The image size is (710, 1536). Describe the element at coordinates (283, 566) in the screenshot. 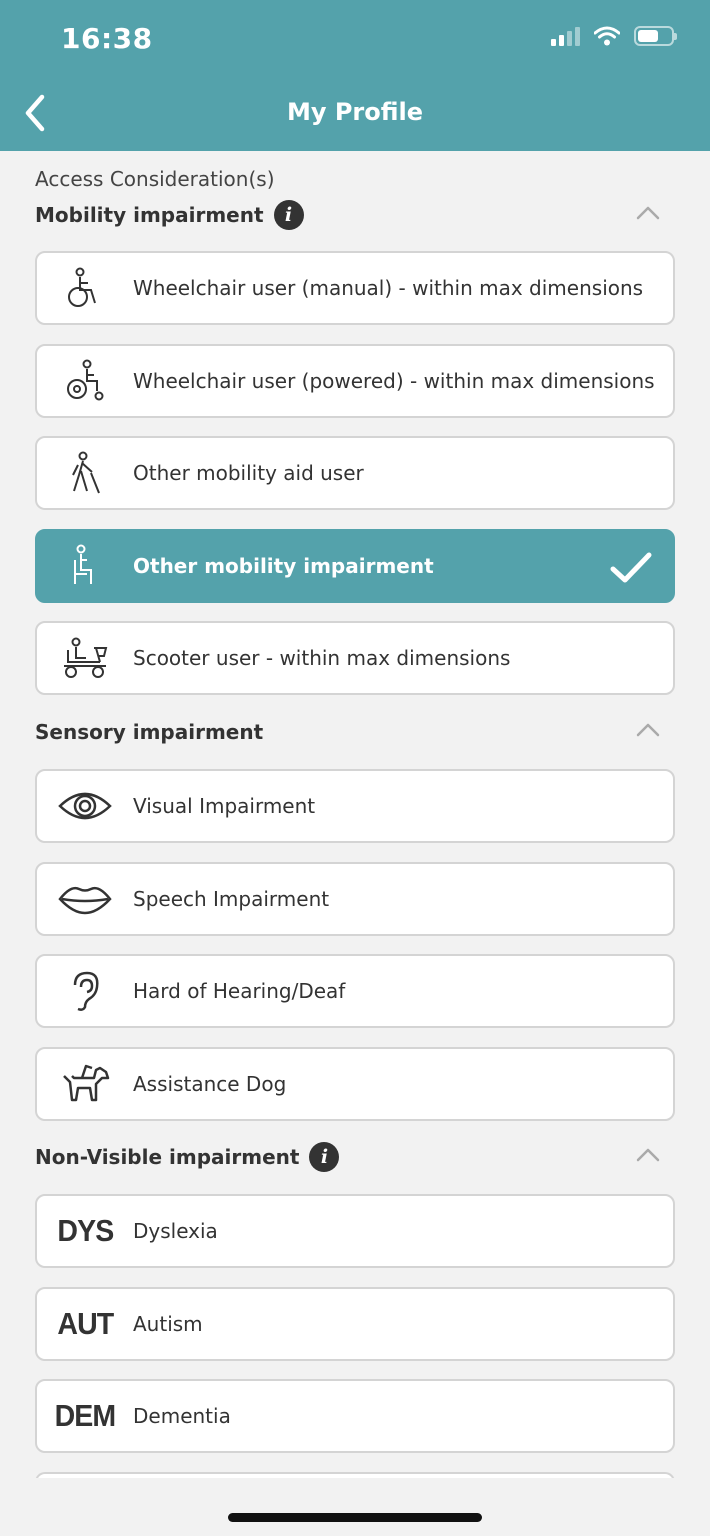

I see `option-label: Other mobility impairment` at that location.